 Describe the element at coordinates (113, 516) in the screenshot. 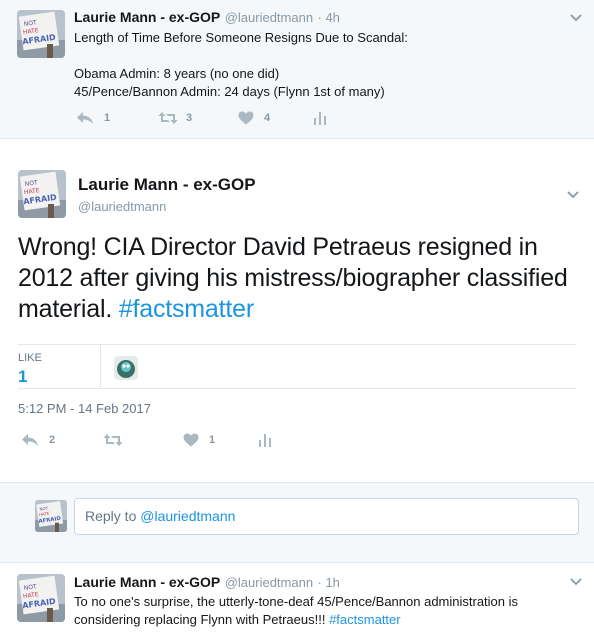

I see `reply-prefix: Reply to` at that location.